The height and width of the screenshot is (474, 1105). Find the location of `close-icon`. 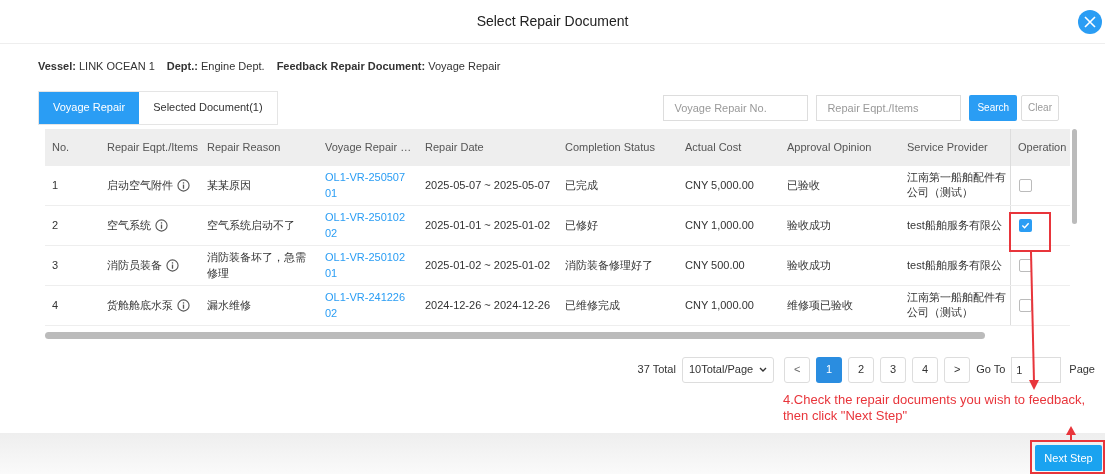

close-icon is located at coordinates (1090, 22).